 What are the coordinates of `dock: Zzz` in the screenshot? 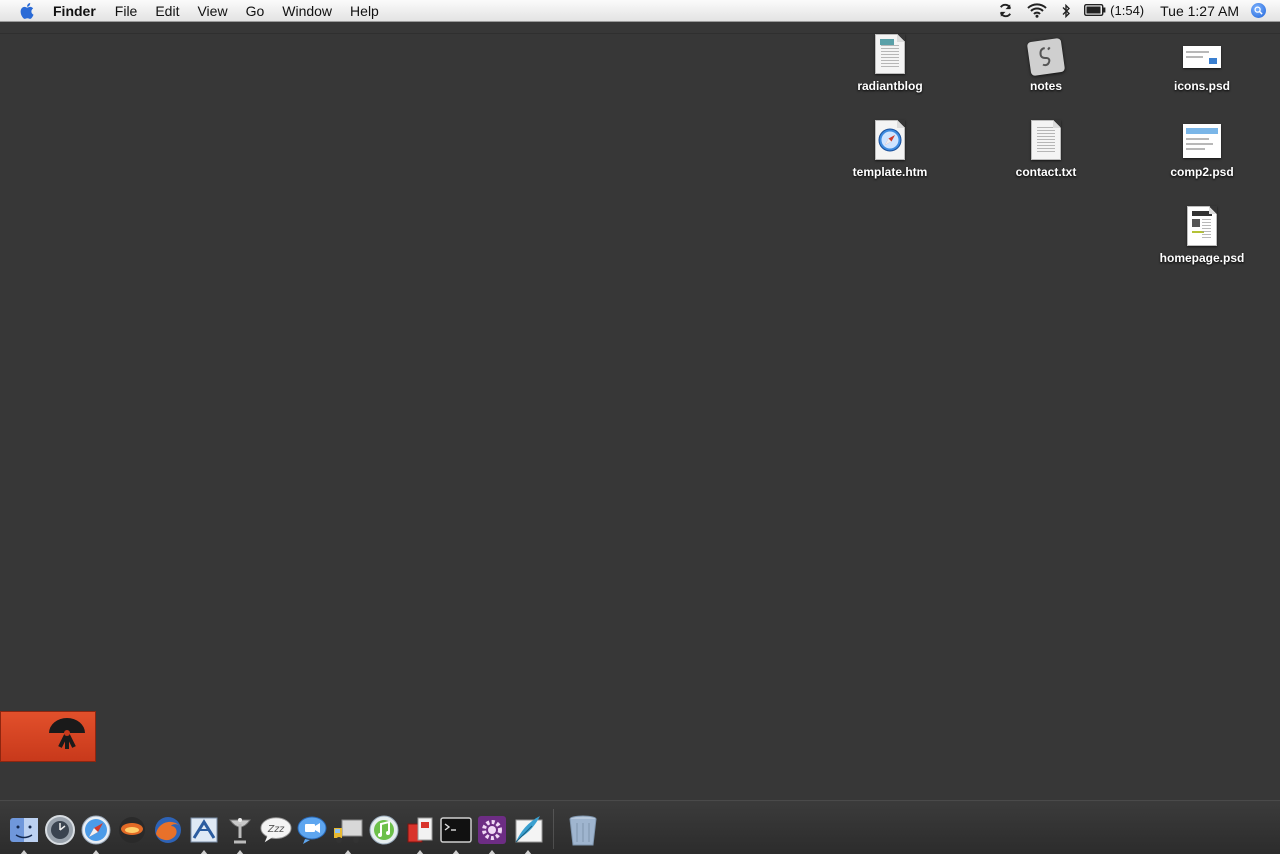 It's located at (640, 827).